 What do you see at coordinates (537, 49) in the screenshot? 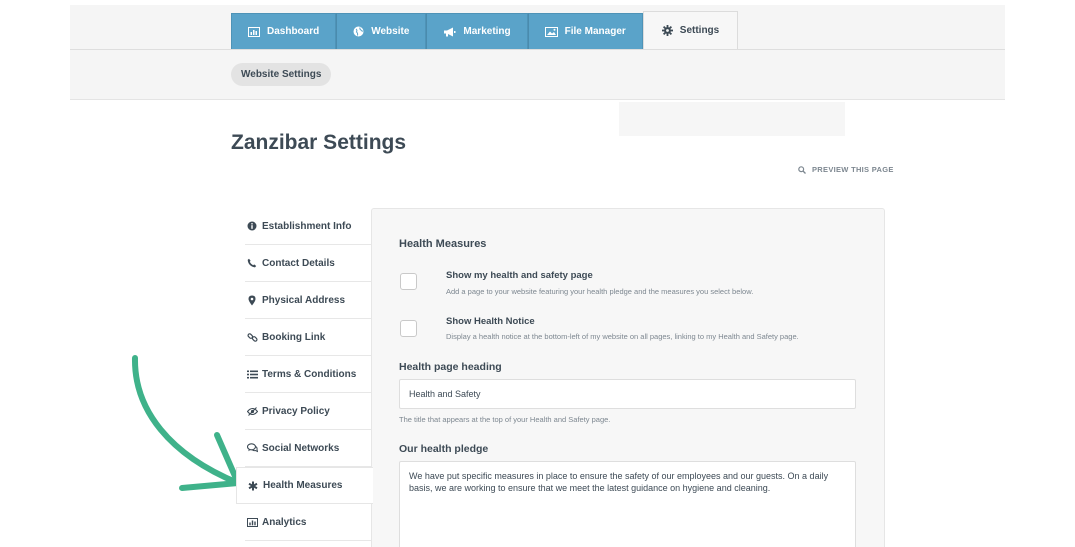
I see `tab-divider` at bounding box center [537, 49].